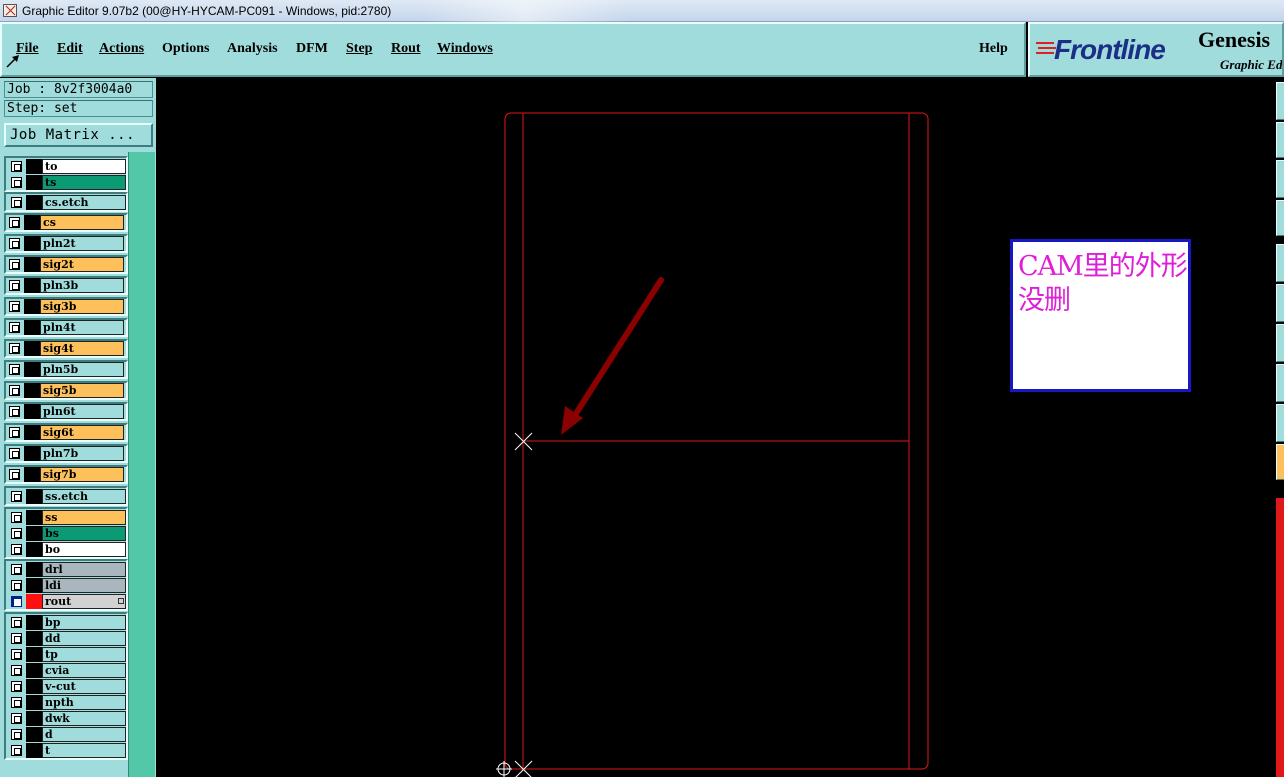 Image resolution: width=1284 pixels, height=777 pixels. What do you see at coordinates (84, 622) in the screenshot?
I see `layer-name: bp` at bounding box center [84, 622].